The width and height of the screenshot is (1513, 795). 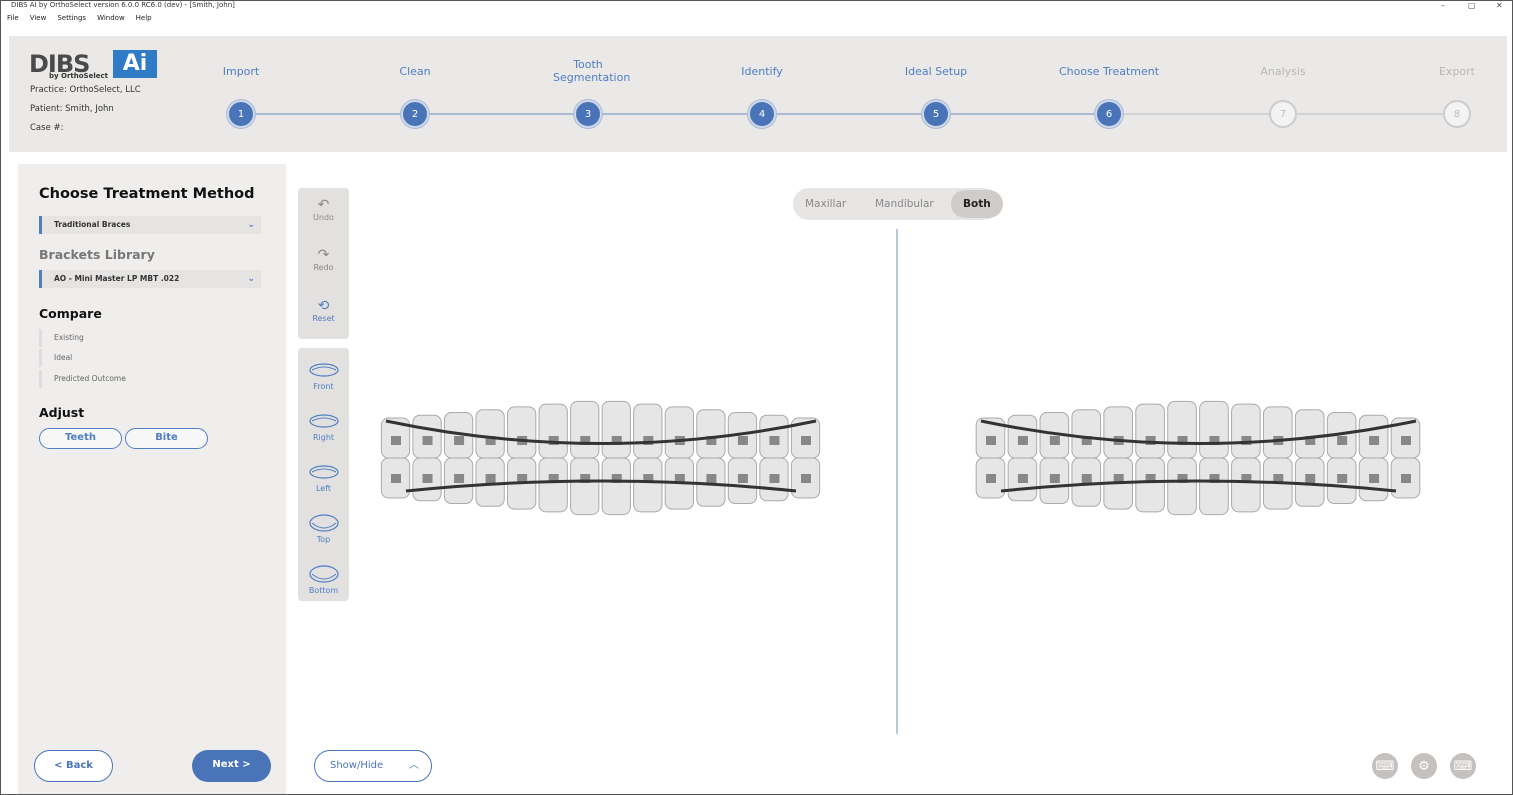 What do you see at coordinates (323, 386) in the screenshot?
I see `view-label: Front` at bounding box center [323, 386].